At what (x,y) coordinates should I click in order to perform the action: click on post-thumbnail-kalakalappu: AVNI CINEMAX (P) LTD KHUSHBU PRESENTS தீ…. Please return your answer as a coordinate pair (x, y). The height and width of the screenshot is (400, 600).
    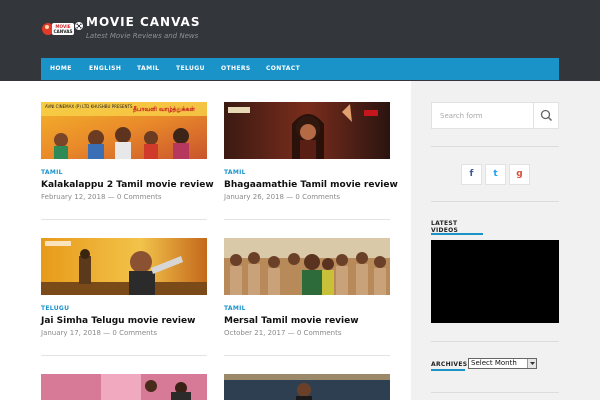
    Looking at the image, I should click on (124, 130).